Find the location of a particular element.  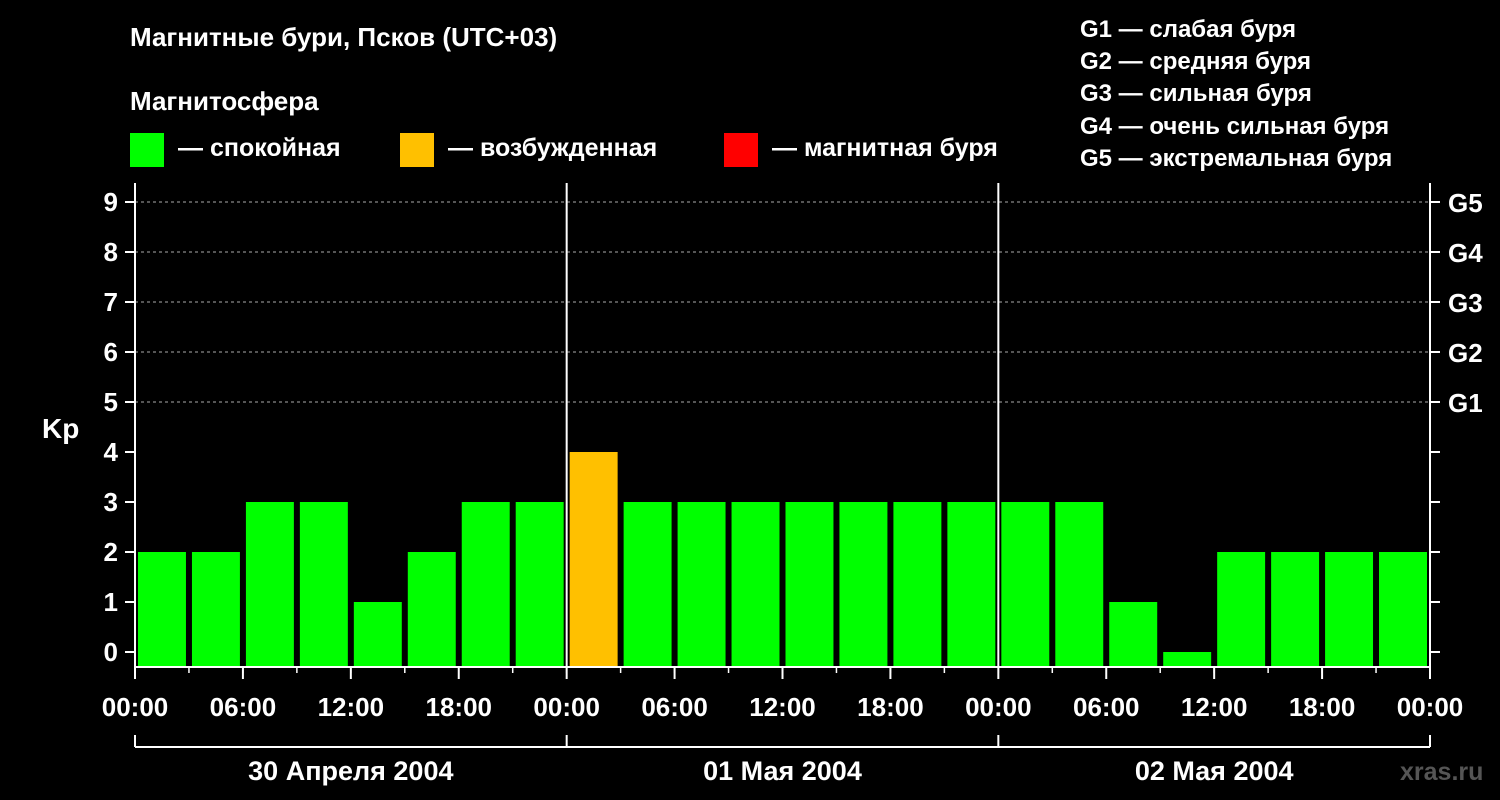

y-tick-label-6: 6 is located at coordinates (111, 352).